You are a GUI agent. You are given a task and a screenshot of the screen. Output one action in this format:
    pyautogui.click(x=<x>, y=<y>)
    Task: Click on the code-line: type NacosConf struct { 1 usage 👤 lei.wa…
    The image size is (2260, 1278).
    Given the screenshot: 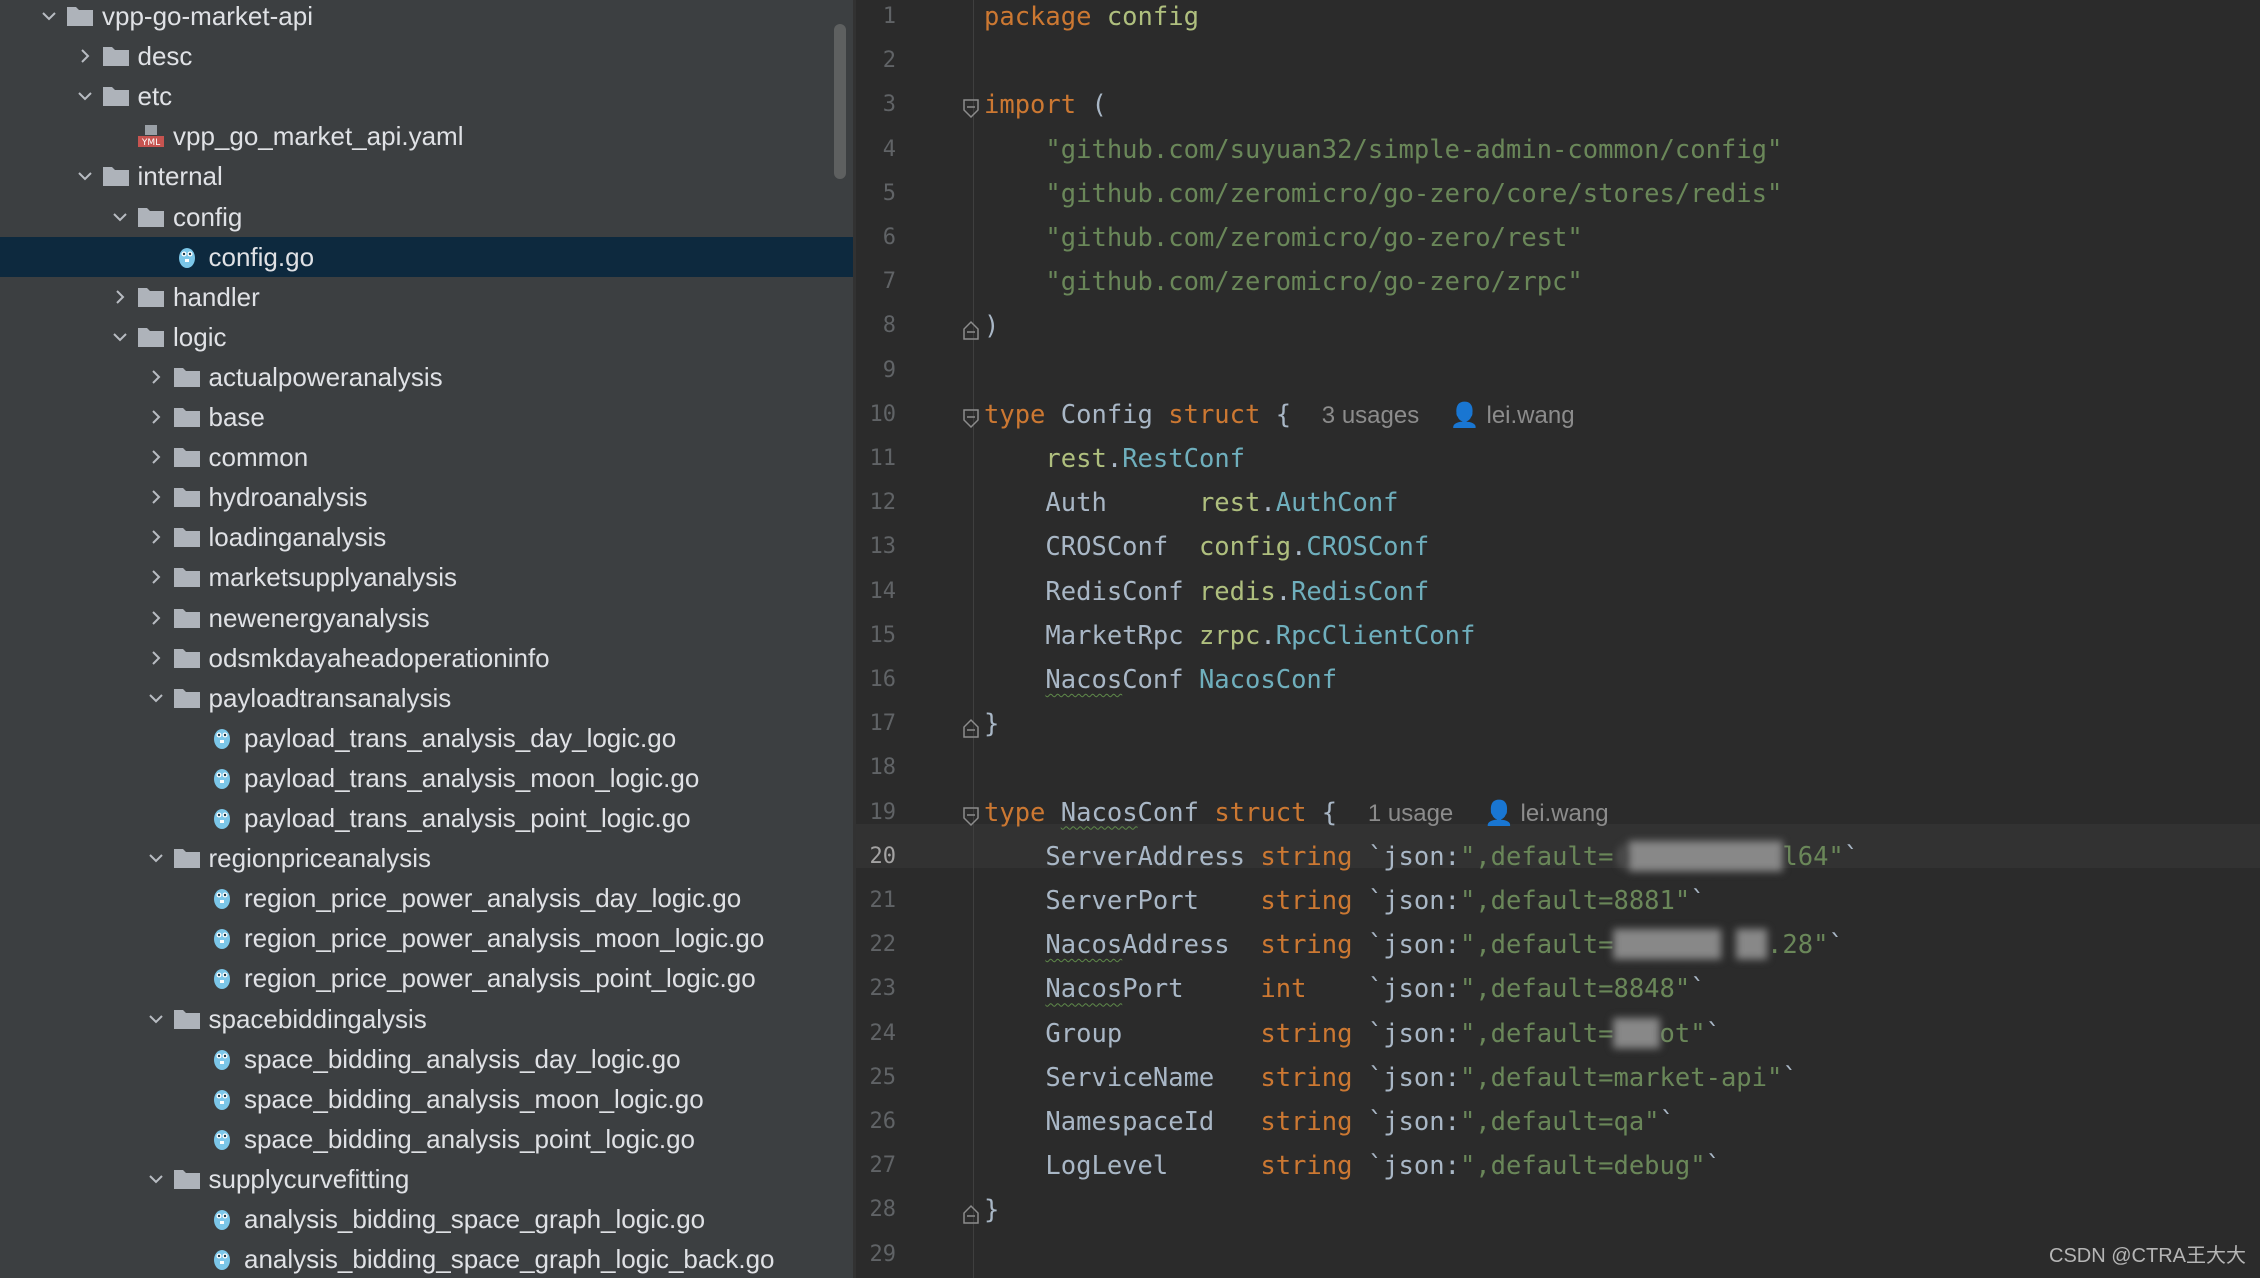 What is the action you would take?
    pyautogui.click(x=1296, y=813)
    